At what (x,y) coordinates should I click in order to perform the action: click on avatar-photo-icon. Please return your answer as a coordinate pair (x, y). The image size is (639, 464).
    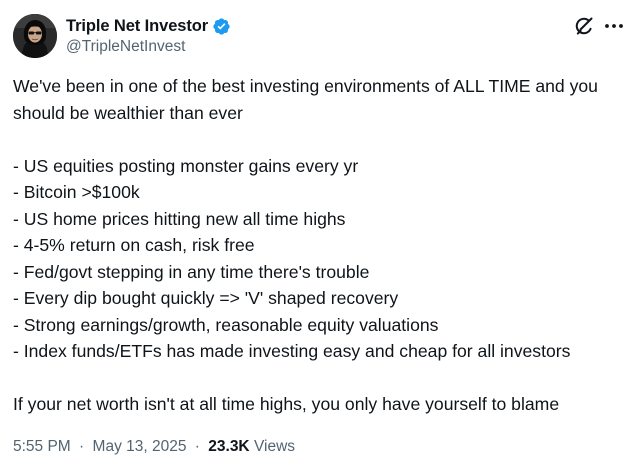
    Looking at the image, I should click on (35, 36).